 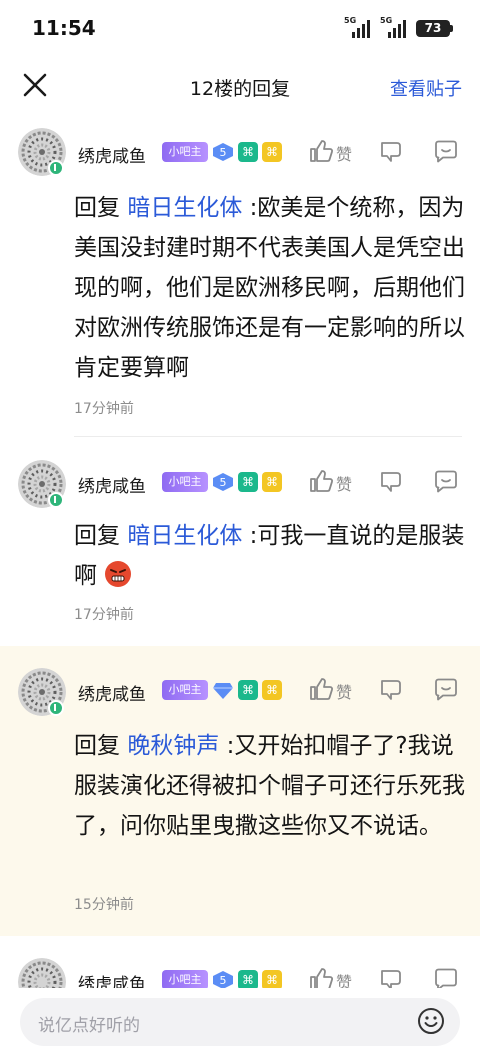 What do you see at coordinates (359, 27) in the screenshot?
I see `signal-5g-icon: 5G` at bounding box center [359, 27].